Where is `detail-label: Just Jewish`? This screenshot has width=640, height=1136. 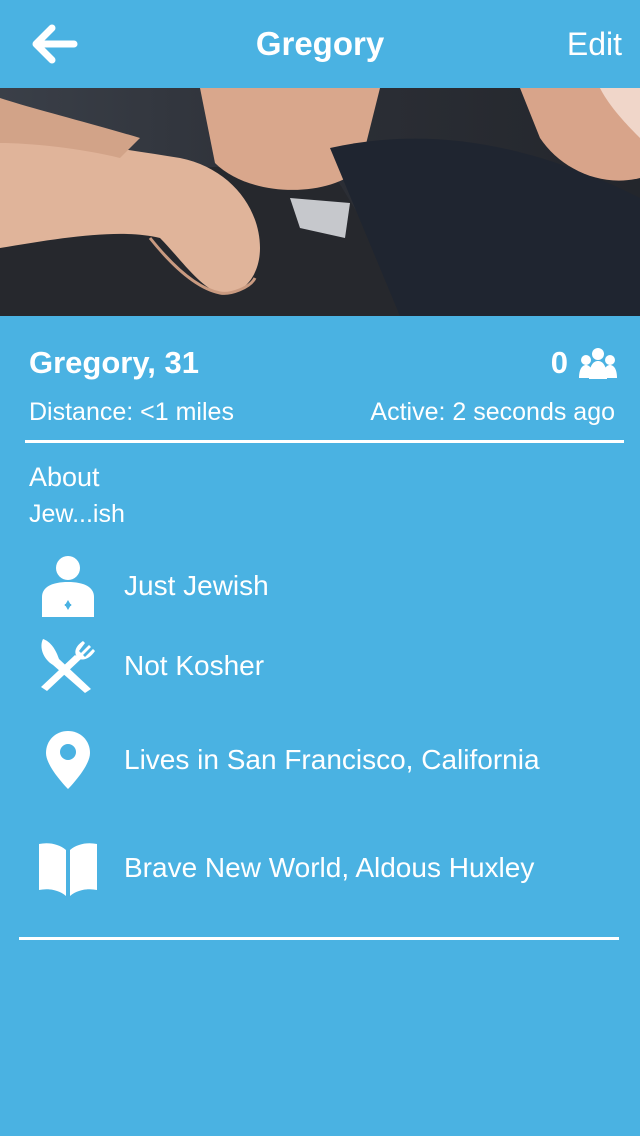 detail-label: Just Jewish is located at coordinates (196, 585).